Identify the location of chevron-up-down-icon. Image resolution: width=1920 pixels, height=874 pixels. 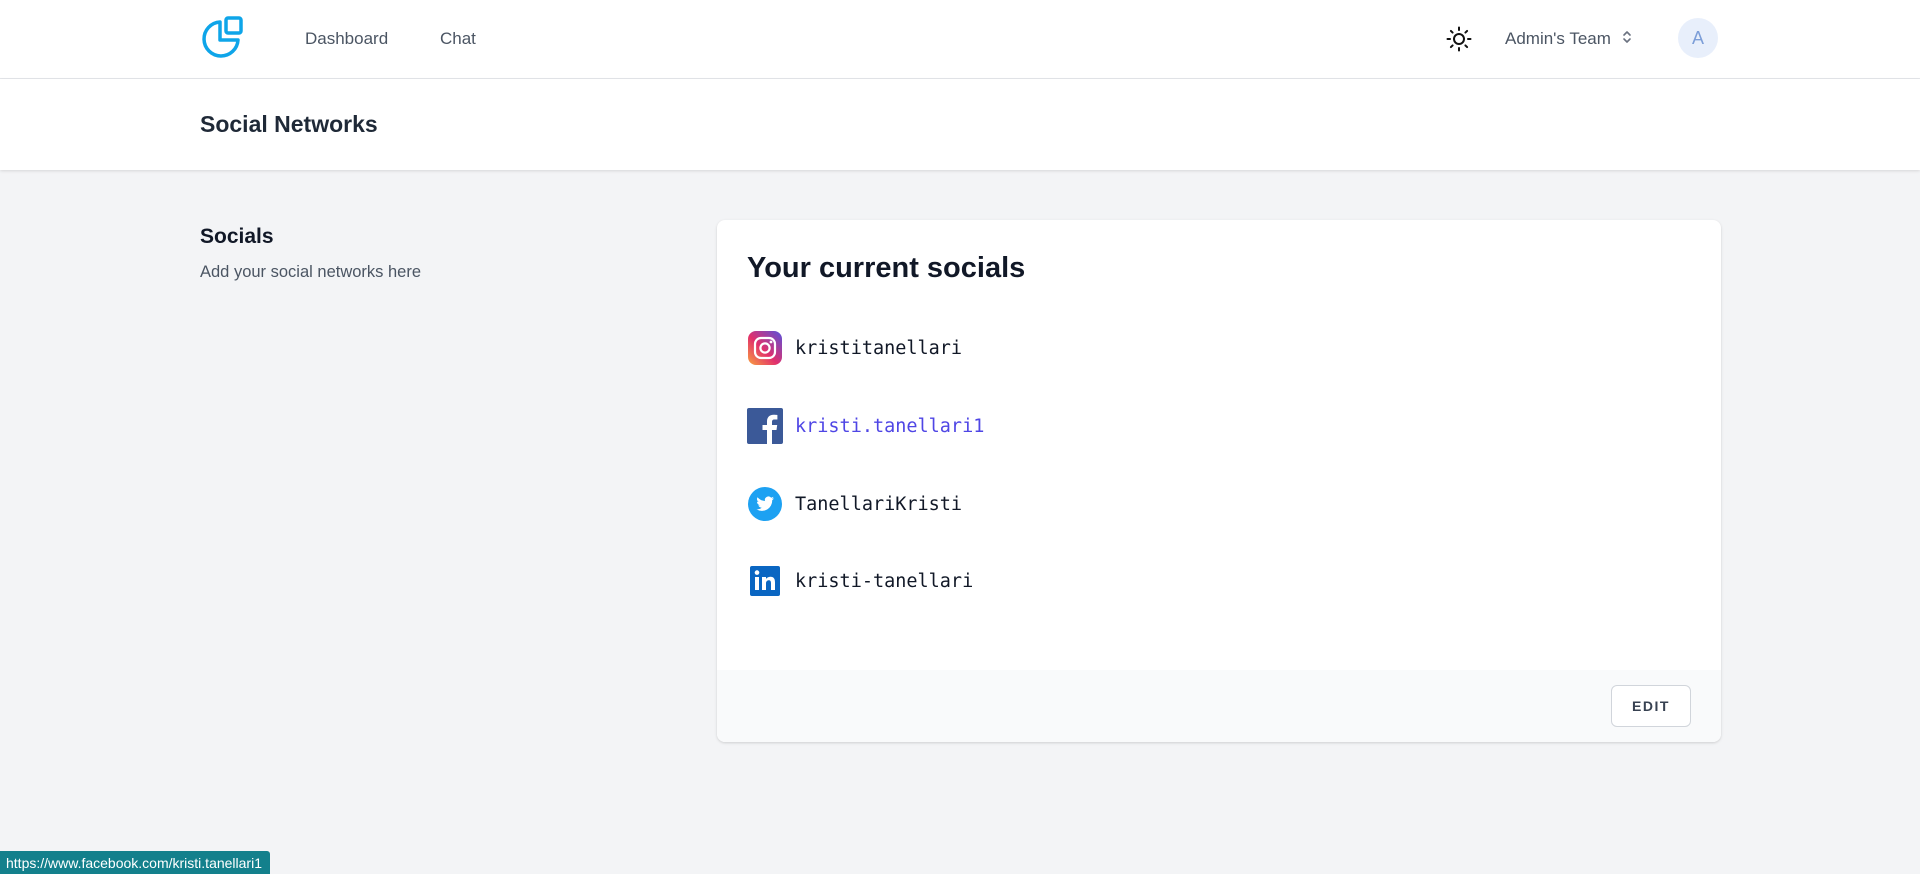
(1627, 39).